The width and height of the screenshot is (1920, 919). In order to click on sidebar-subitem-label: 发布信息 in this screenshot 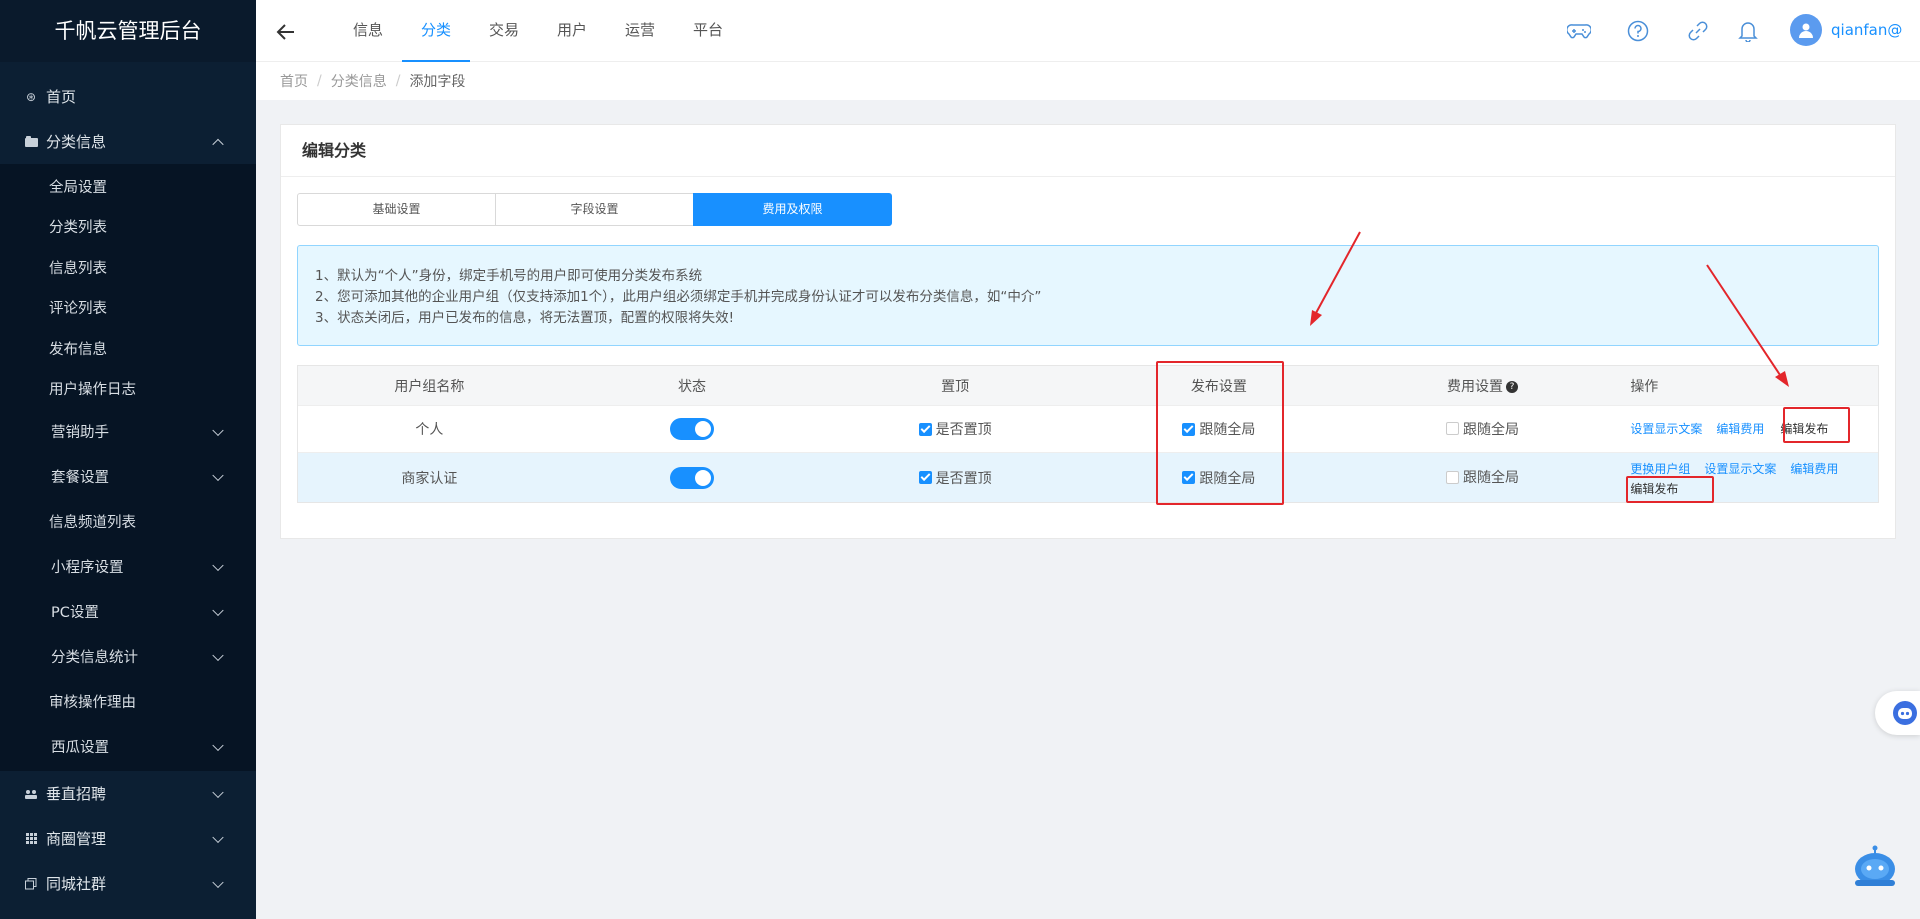, I will do `click(78, 349)`.